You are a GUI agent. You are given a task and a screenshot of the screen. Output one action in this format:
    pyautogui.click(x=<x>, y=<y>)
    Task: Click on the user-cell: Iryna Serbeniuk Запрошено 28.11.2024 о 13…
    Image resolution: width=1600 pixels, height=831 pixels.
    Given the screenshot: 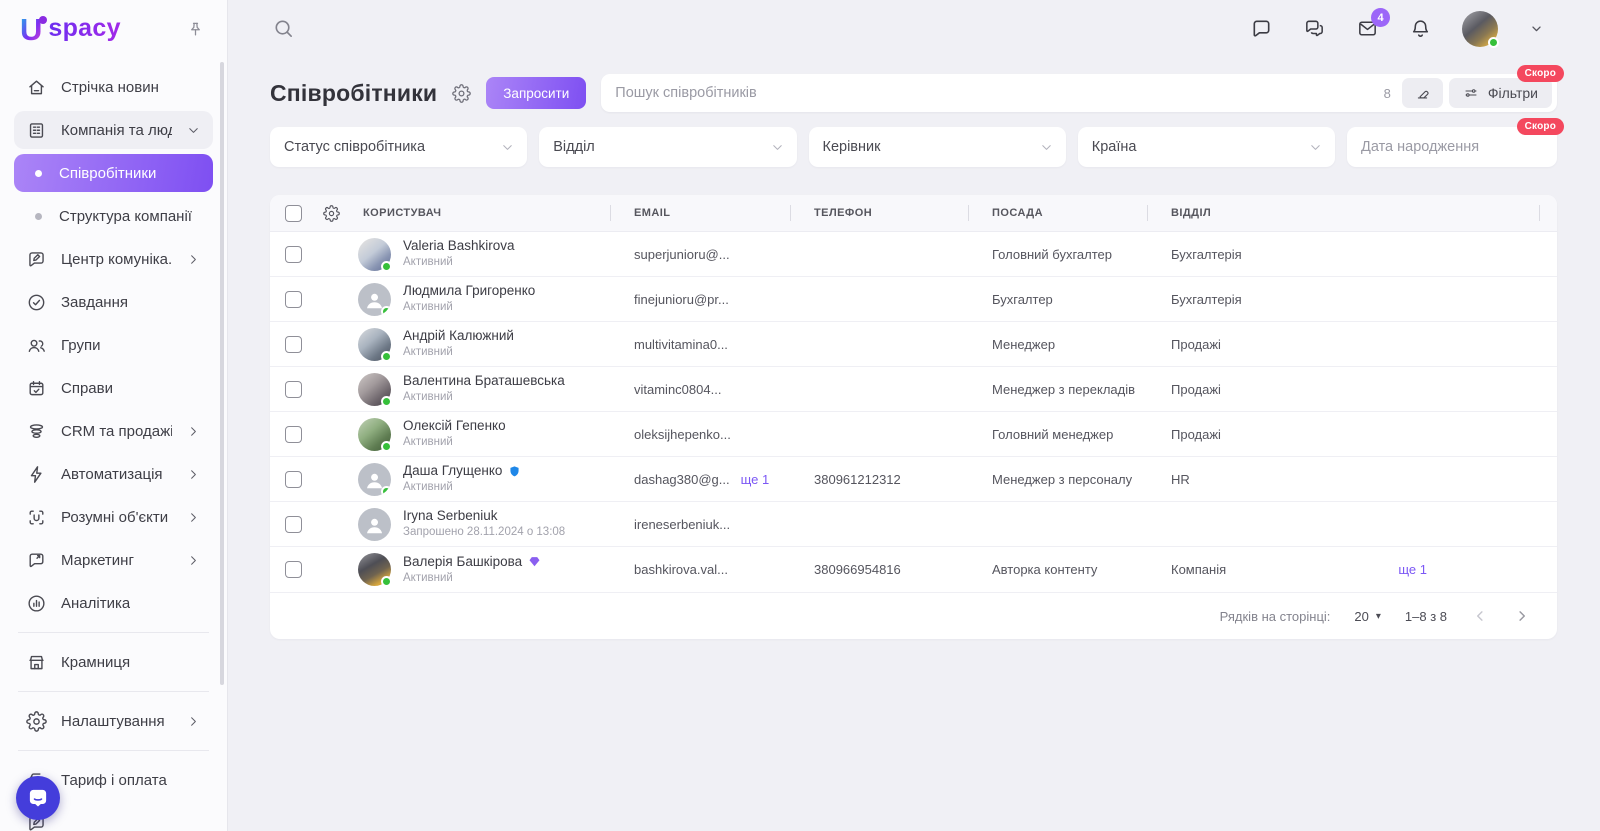 What is the action you would take?
    pyautogui.click(x=463, y=524)
    